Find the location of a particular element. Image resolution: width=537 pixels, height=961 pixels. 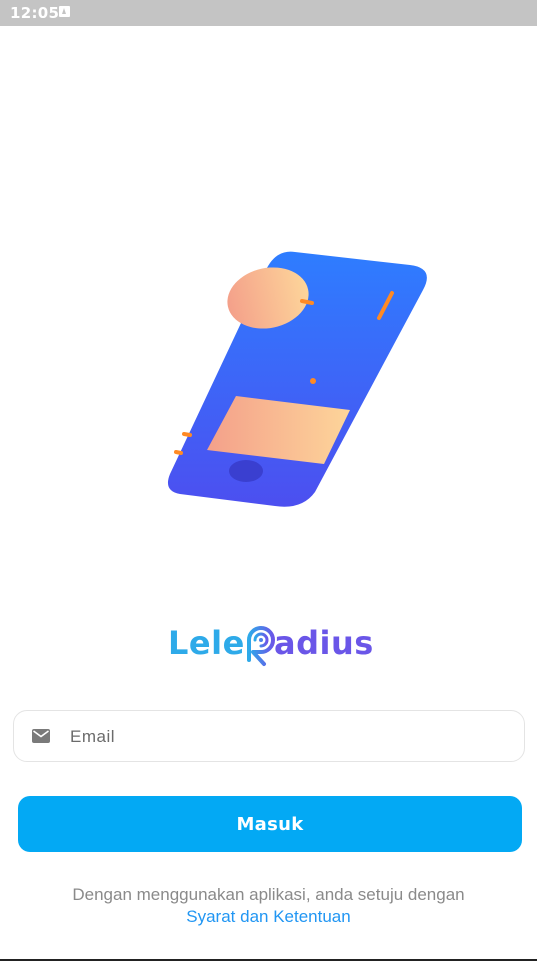

email-input is located at coordinates (290, 737).